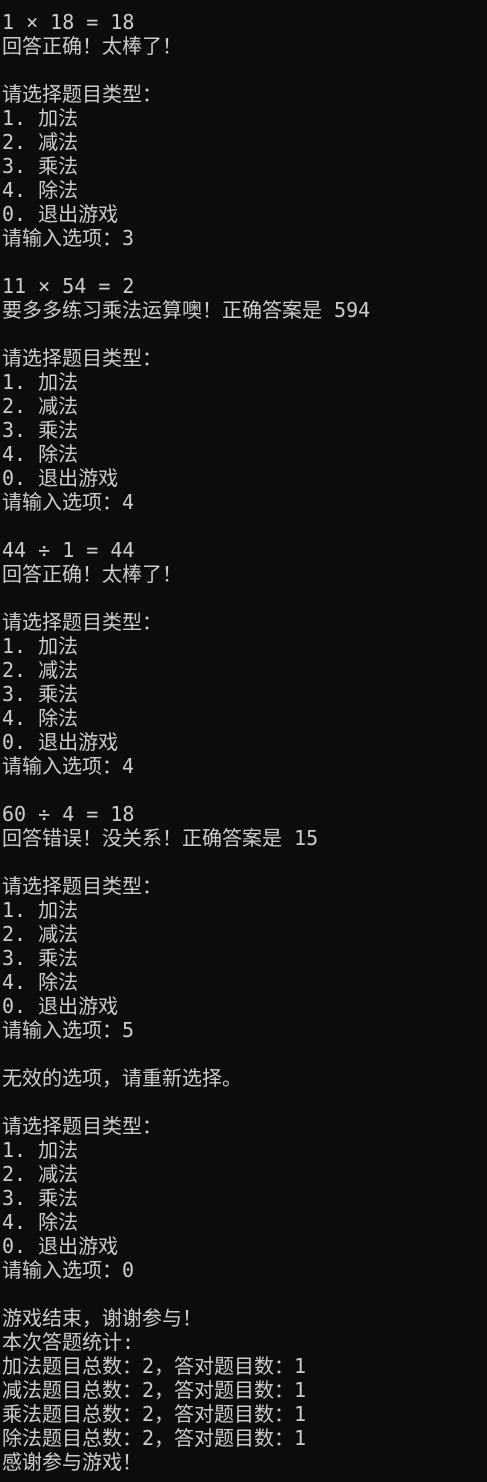 The image size is (487, 1482). I want to click on console-line: 回答错误！没关系！正确答案是 15, so click(160, 838).